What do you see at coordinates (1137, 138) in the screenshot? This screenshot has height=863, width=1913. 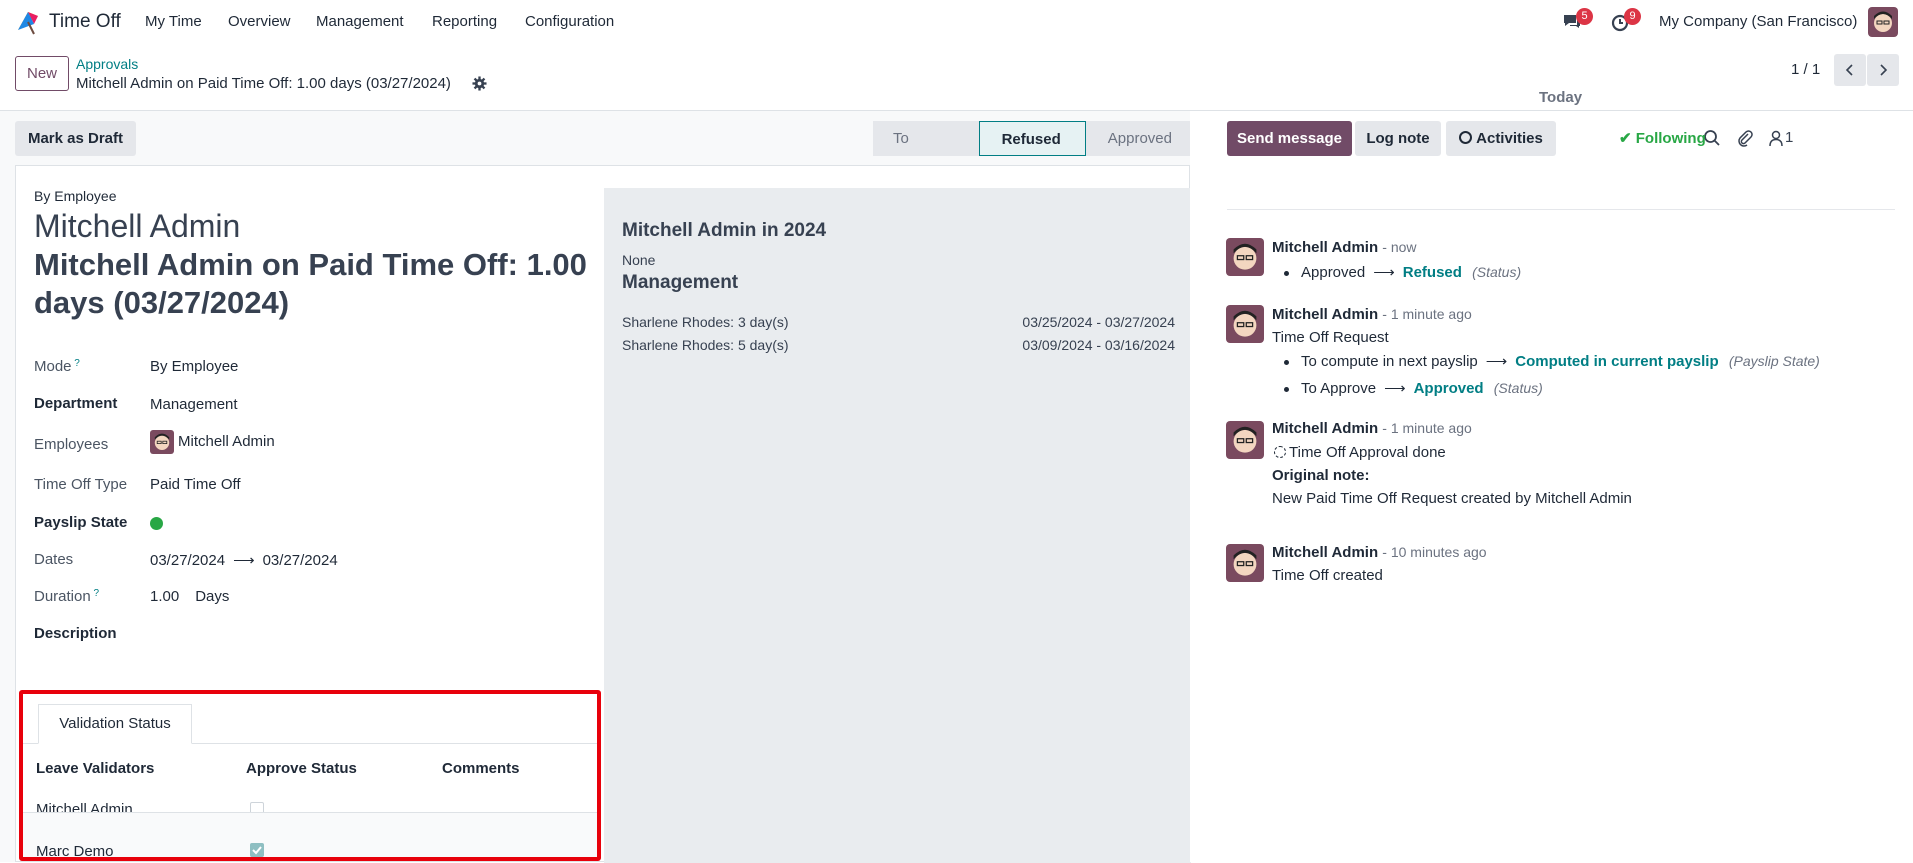 I see `stage-approved: Approved` at bounding box center [1137, 138].